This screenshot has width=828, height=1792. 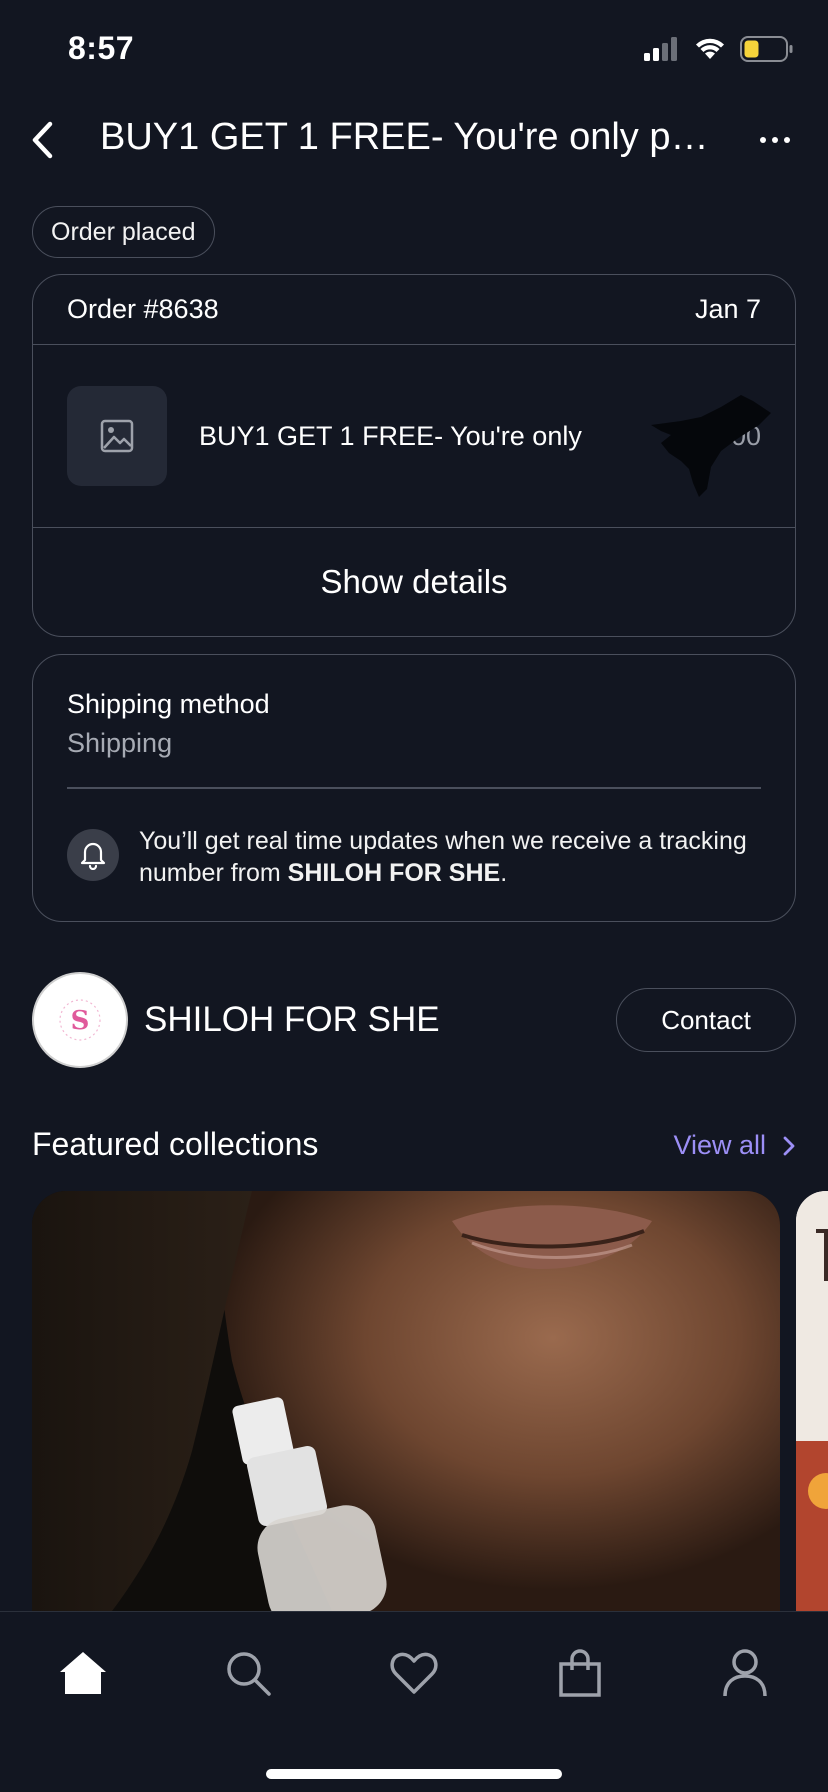 I want to click on status-icons, so click(x=719, y=49).